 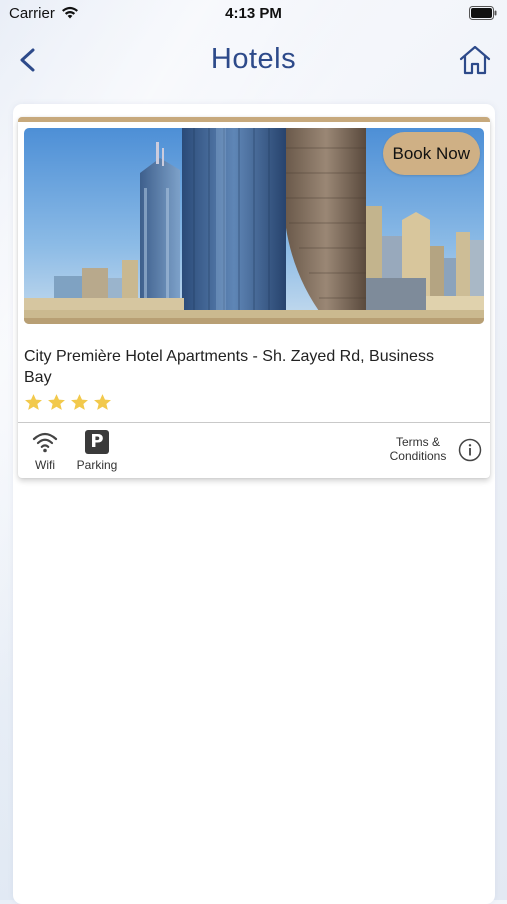 I want to click on home-button, so click(x=475, y=60).